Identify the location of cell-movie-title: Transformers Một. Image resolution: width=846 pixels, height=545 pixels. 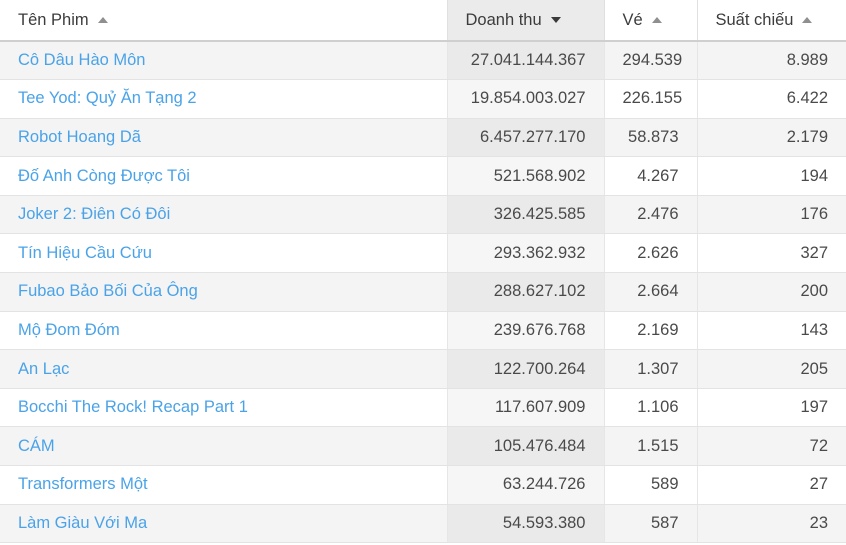
(224, 485).